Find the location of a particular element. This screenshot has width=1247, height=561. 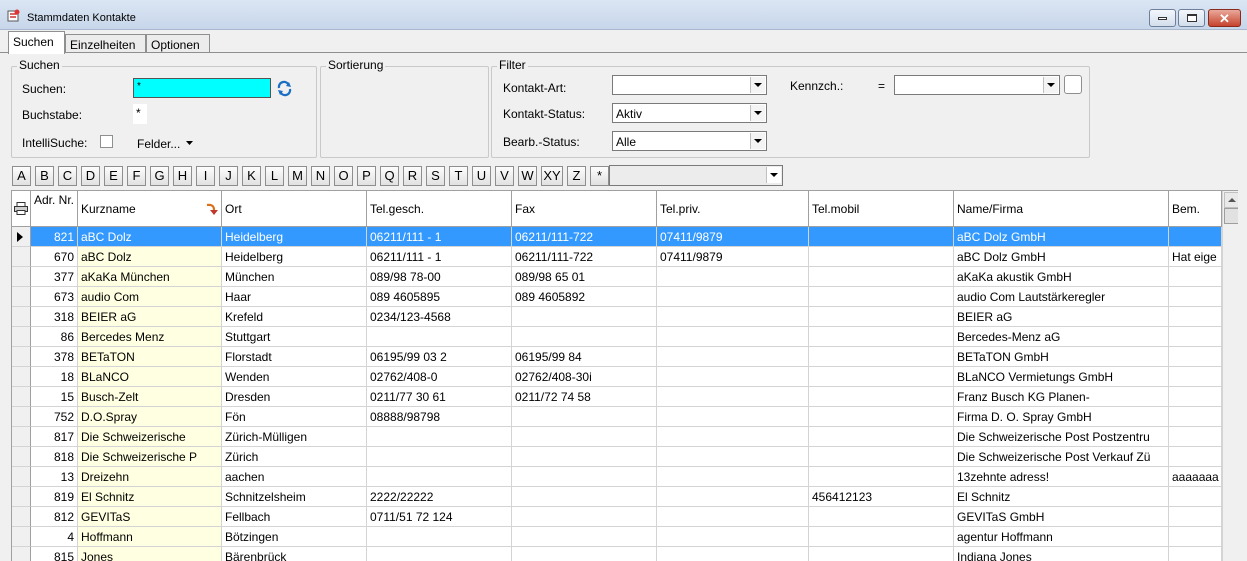

cell-ort: Wenden is located at coordinates (294, 377).